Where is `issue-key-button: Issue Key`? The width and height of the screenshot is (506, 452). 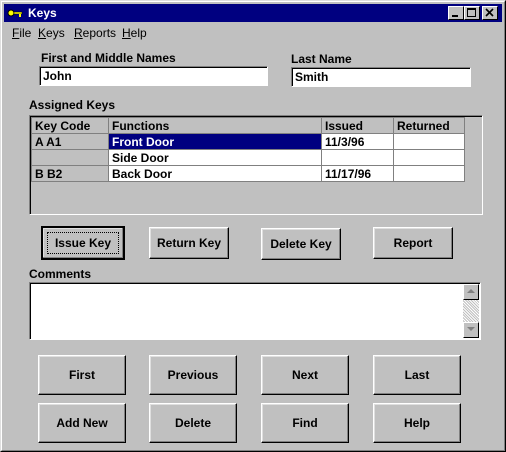 issue-key-button: Issue Key is located at coordinates (83, 243).